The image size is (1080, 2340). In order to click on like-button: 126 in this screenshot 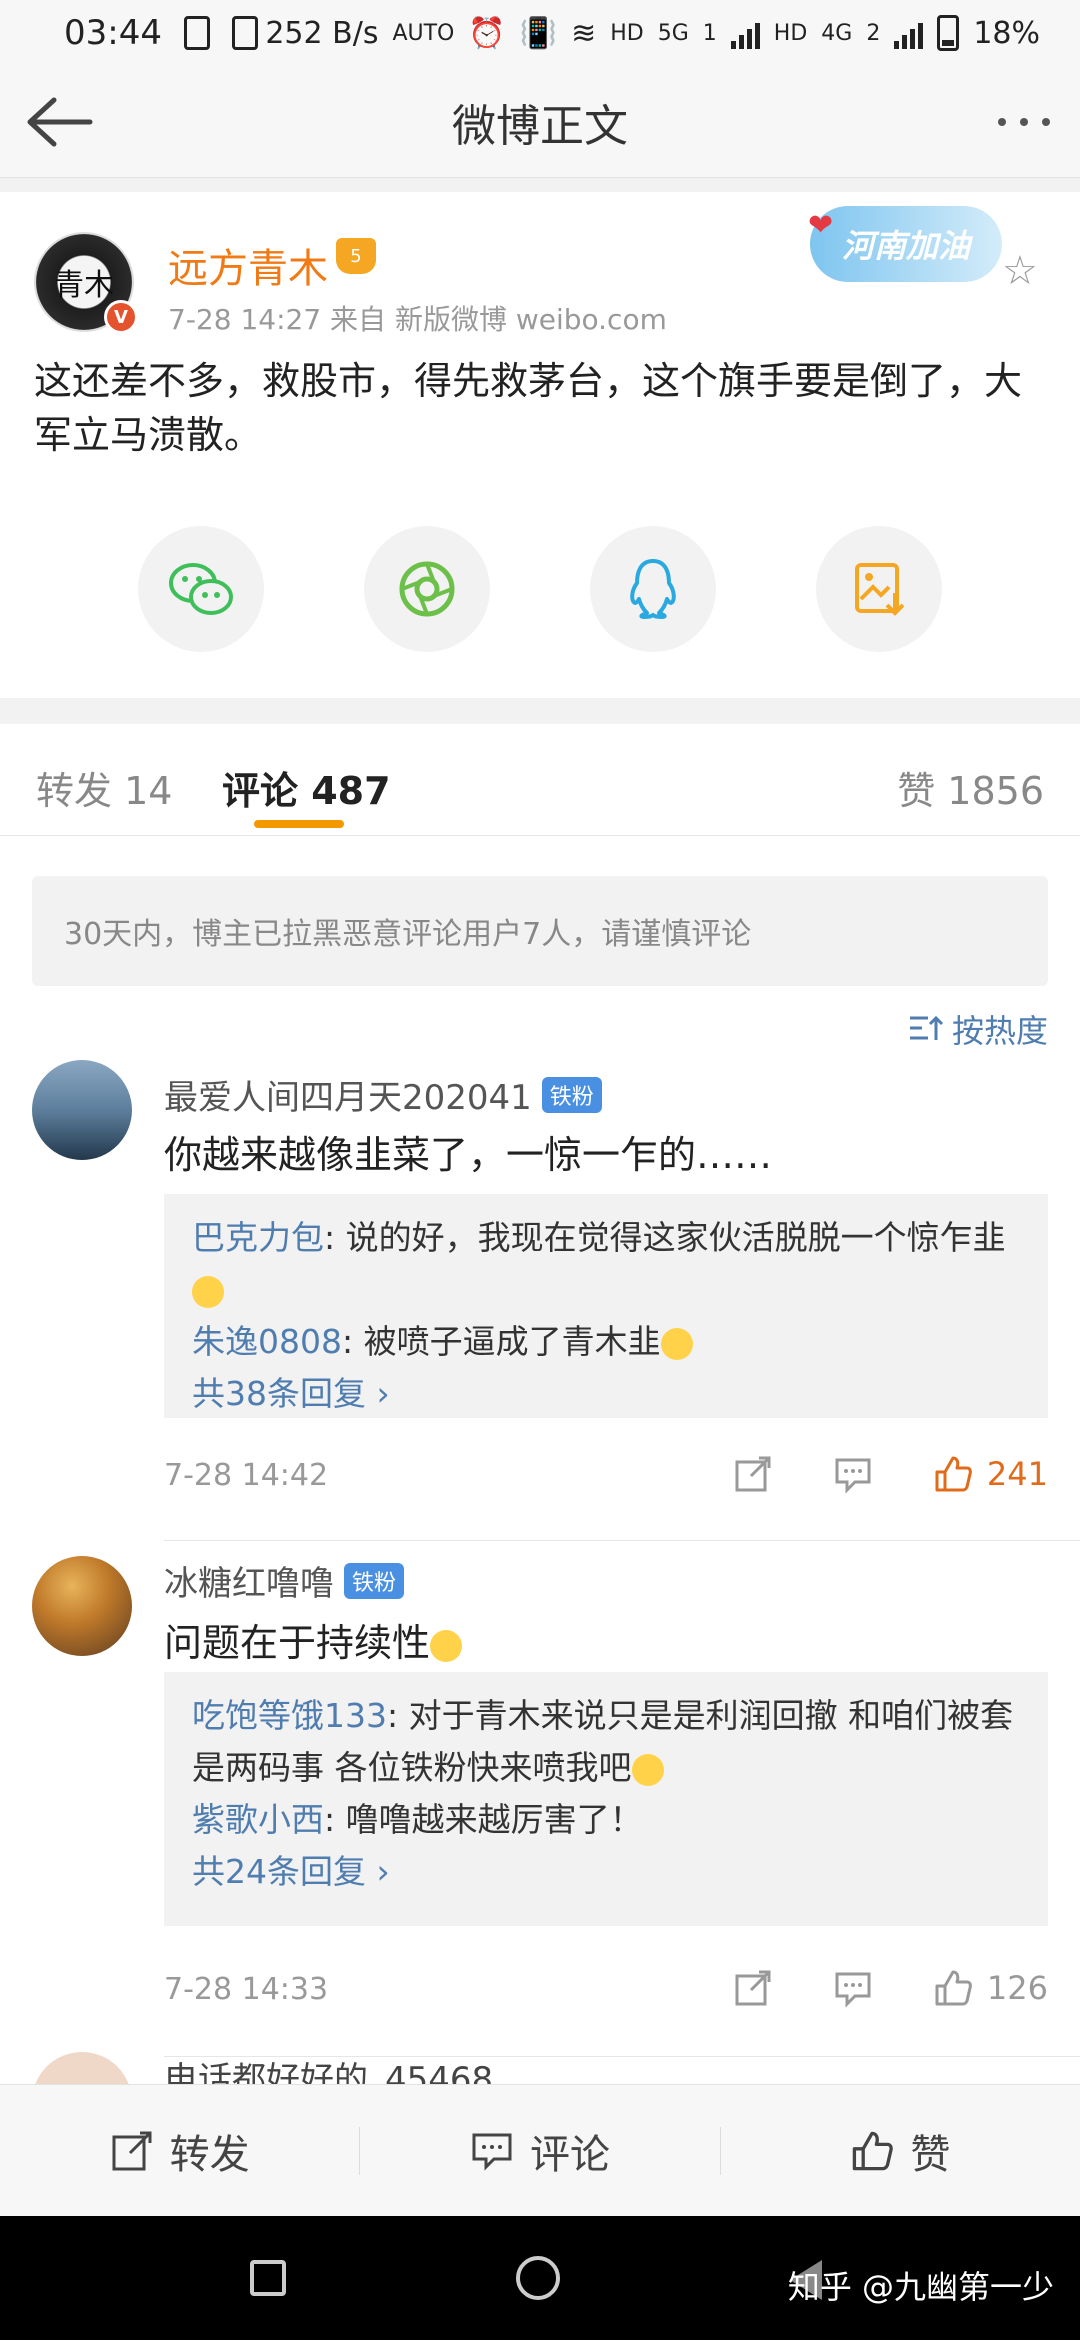, I will do `click(990, 1988)`.